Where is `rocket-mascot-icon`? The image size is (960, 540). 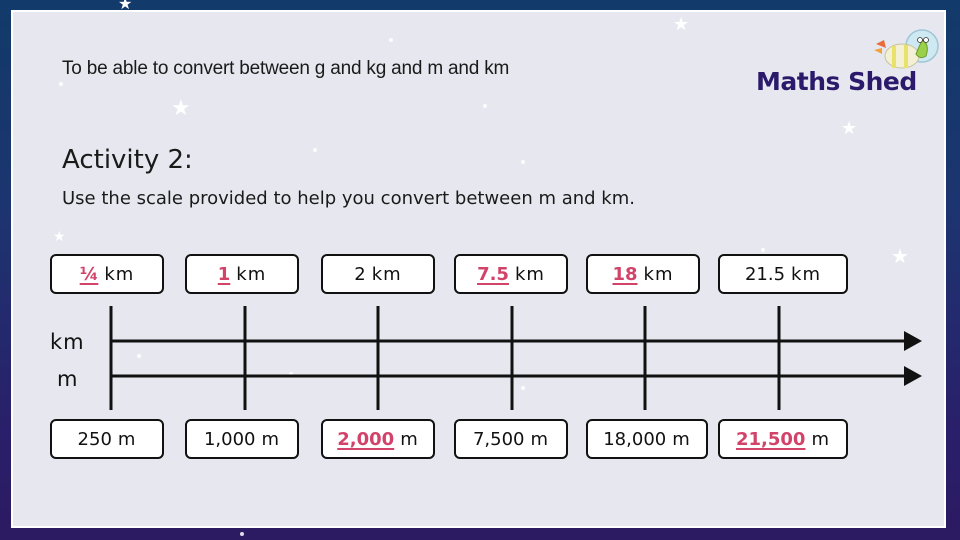 rocket-mascot-icon is located at coordinates (906, 49).